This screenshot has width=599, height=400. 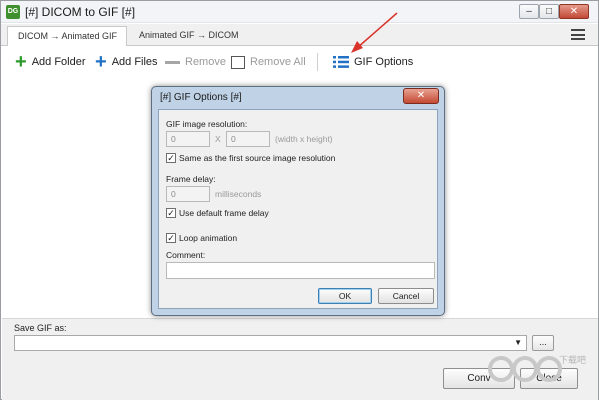 I want to click on remove-all-label: Remove All, so click(x=278, y=62).